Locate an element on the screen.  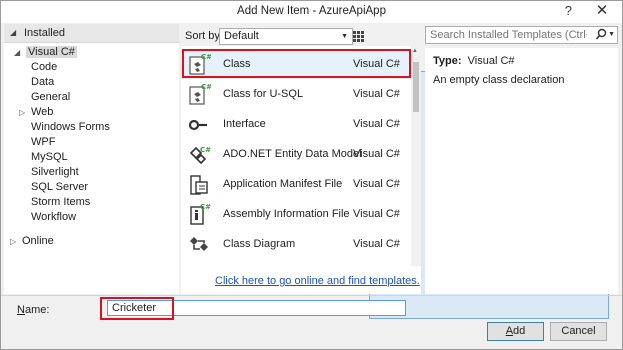
template-row-class: C# Class Visual C# is located at coordinates (296, 64).